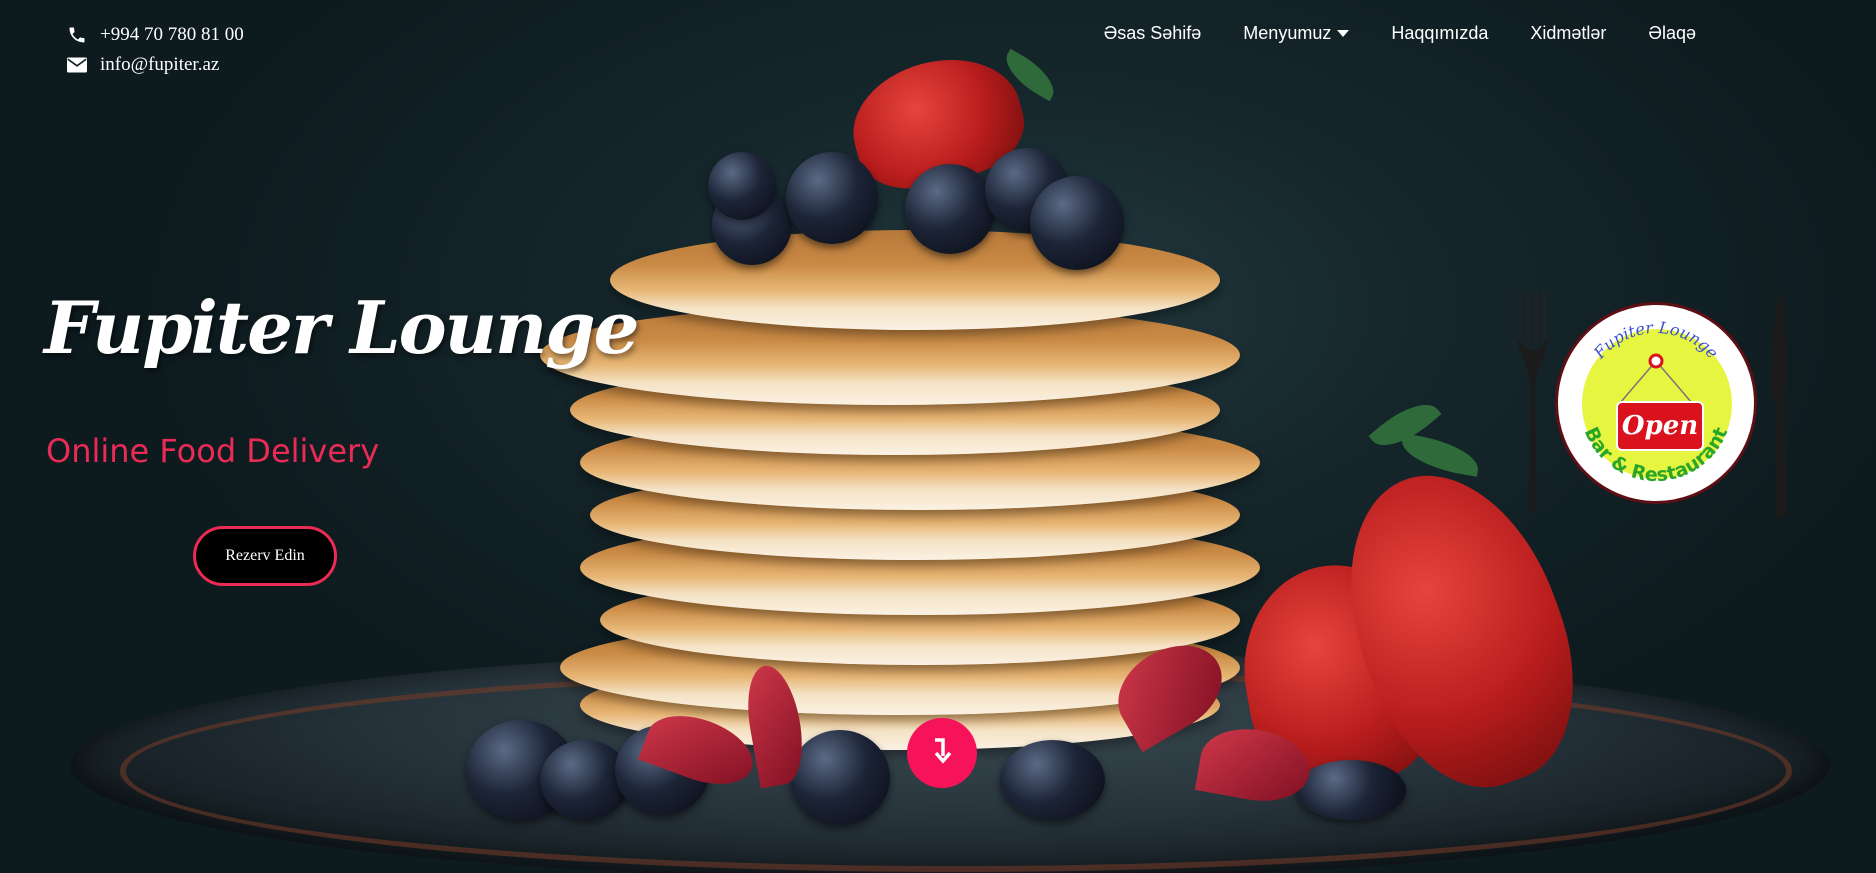 The height and width of the screenshot is (873, 1876). Describe the element at coordinates (213, 451) in the screenshot. I see `hero-subtitle: Online Food Delivery` at that location.